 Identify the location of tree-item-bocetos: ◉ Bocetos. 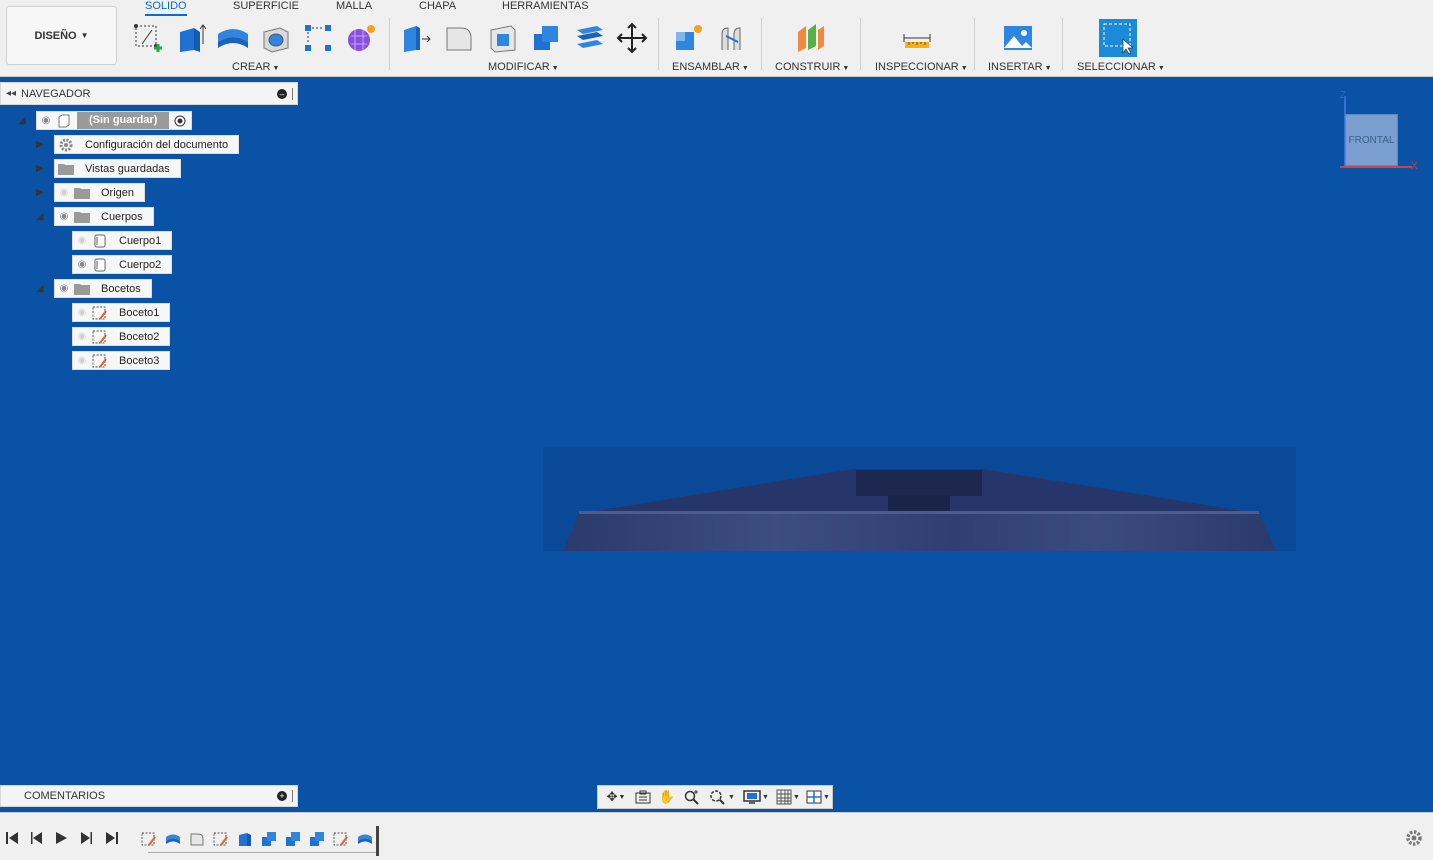
(103, 288).